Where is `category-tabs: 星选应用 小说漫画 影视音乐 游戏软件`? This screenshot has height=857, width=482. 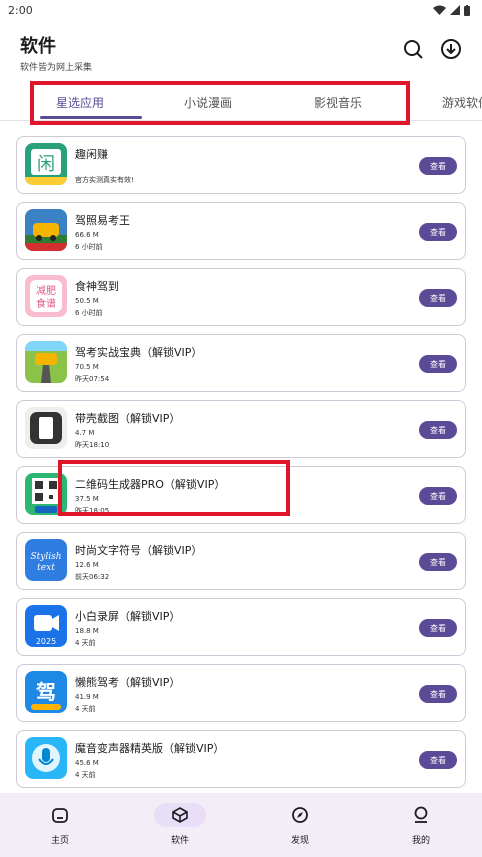
category-tabs: 星选应用 小说漫画 影视音乐 游戏软件 is located at coordinates (241, 102).